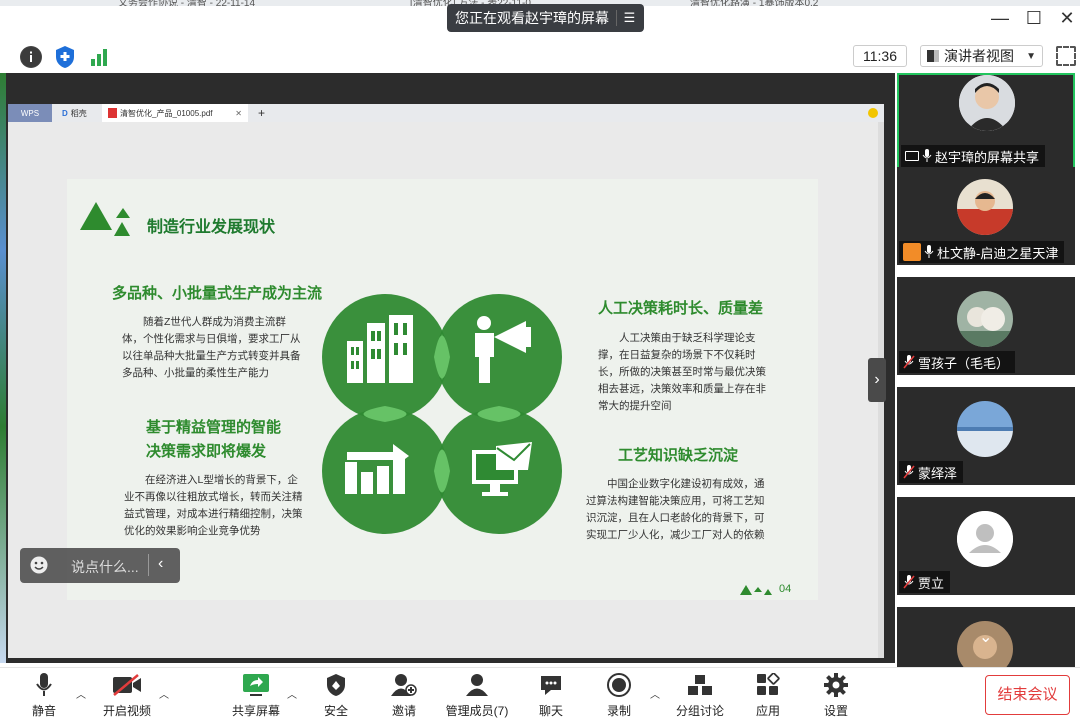 This screenshot has height=718, width=1080. I want to click on participant-tile: 赵宇璋的屏幕共享, so click(986, 122).